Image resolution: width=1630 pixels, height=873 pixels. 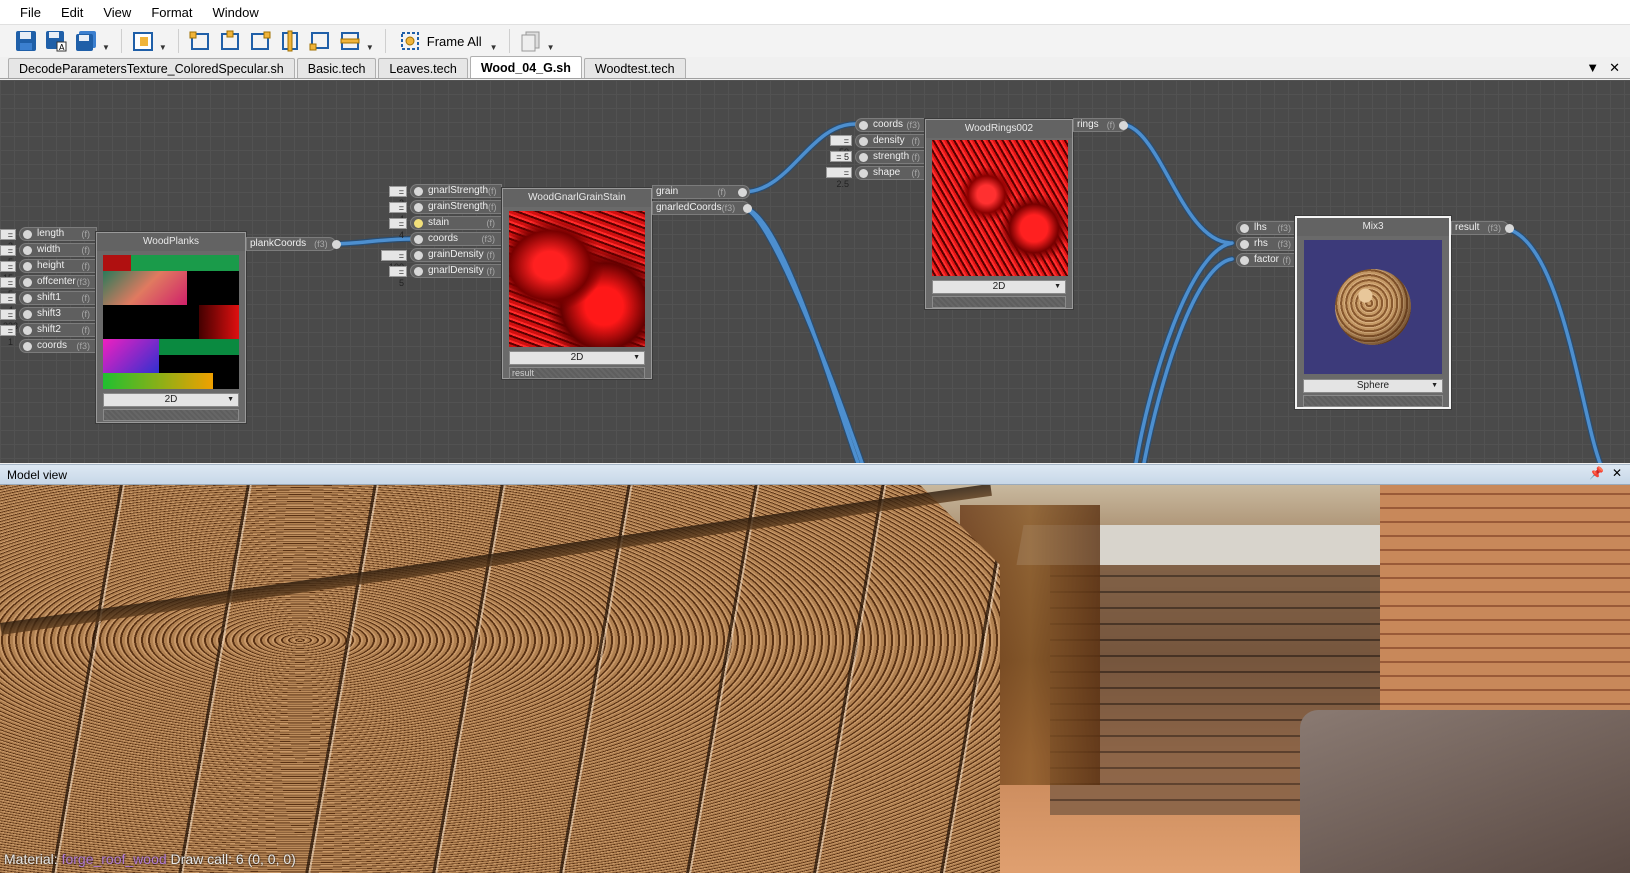 What do you see at coordinates (1267, 260) in the screenshot?
I see `input-port-factor: factor (f)` at bounding box center [1267, 260].